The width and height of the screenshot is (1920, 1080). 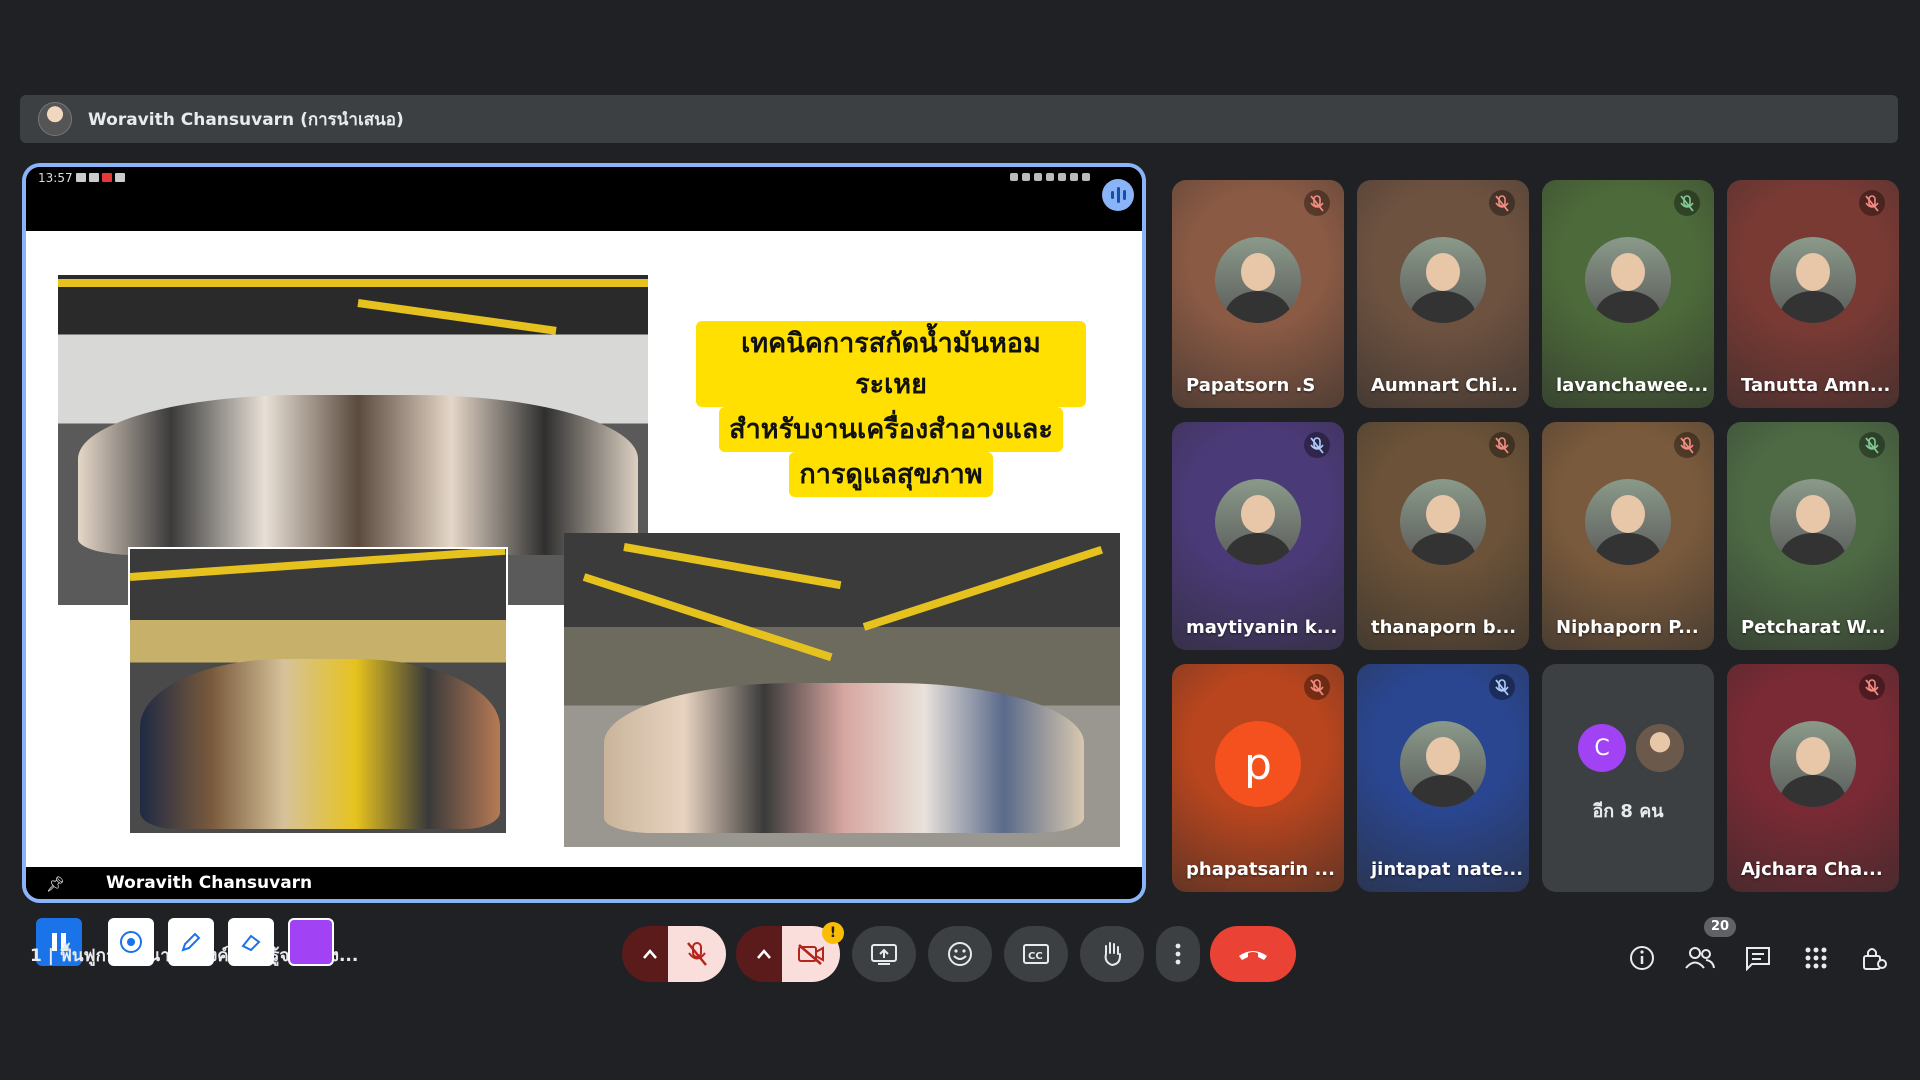 I want to click on emoji-button, so click(x=960, y=954).